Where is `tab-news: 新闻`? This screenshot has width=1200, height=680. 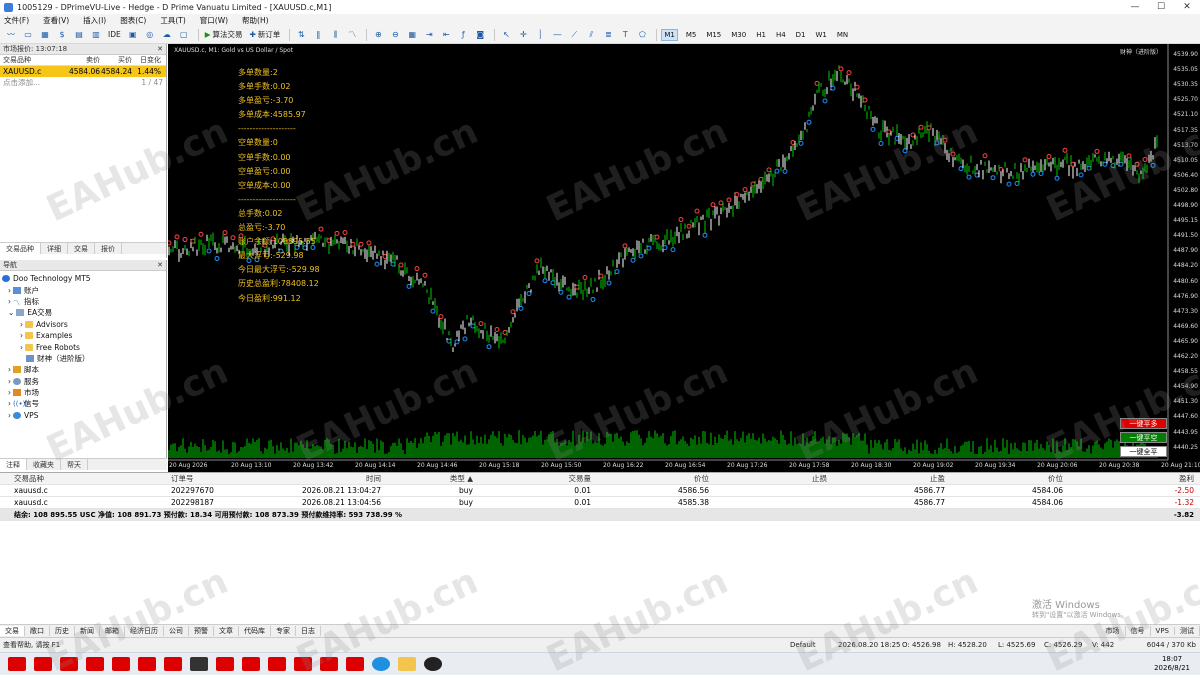
tab-news: 新闻 is located at coordinates (87, 631).